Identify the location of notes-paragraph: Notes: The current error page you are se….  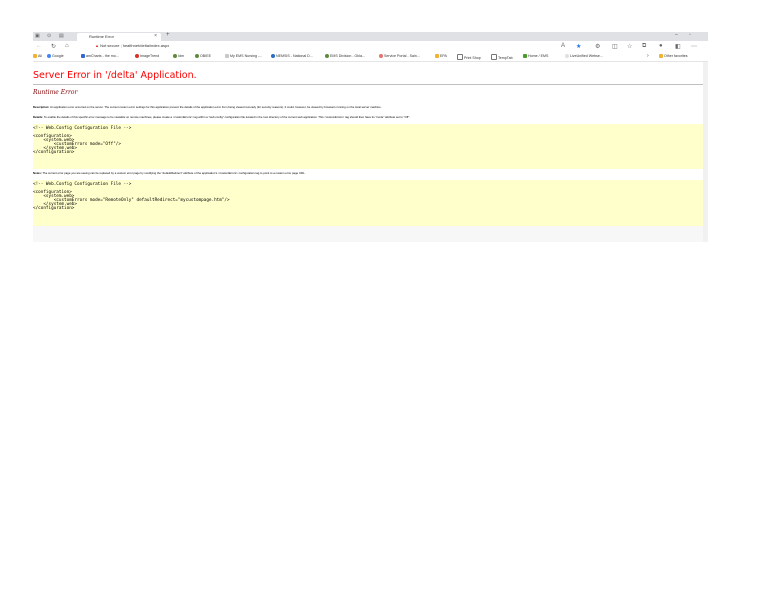
(169, 173).